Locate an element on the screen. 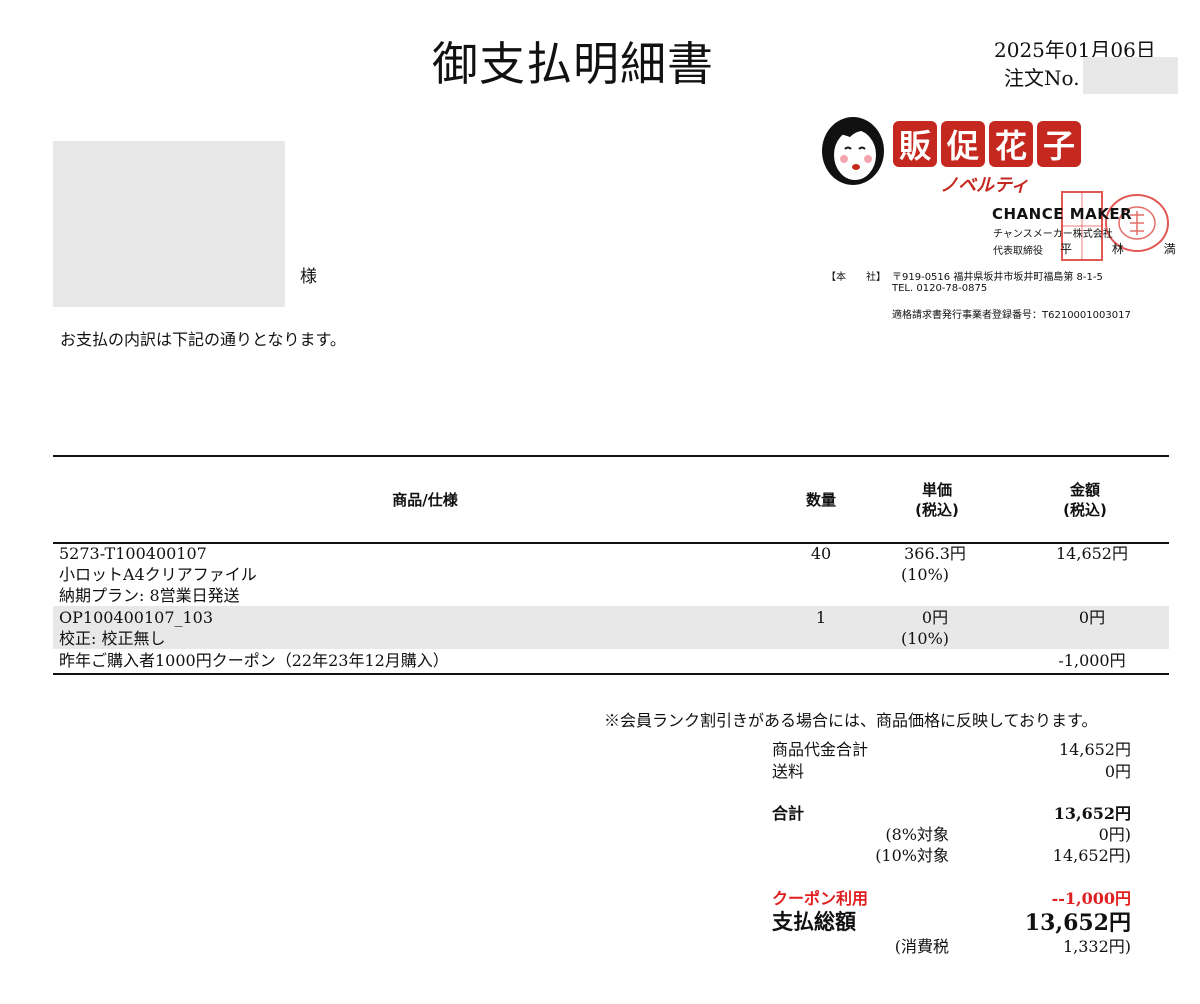  company-tel: TEL. 0120-78-0875 is located at coordinates (940, 288).